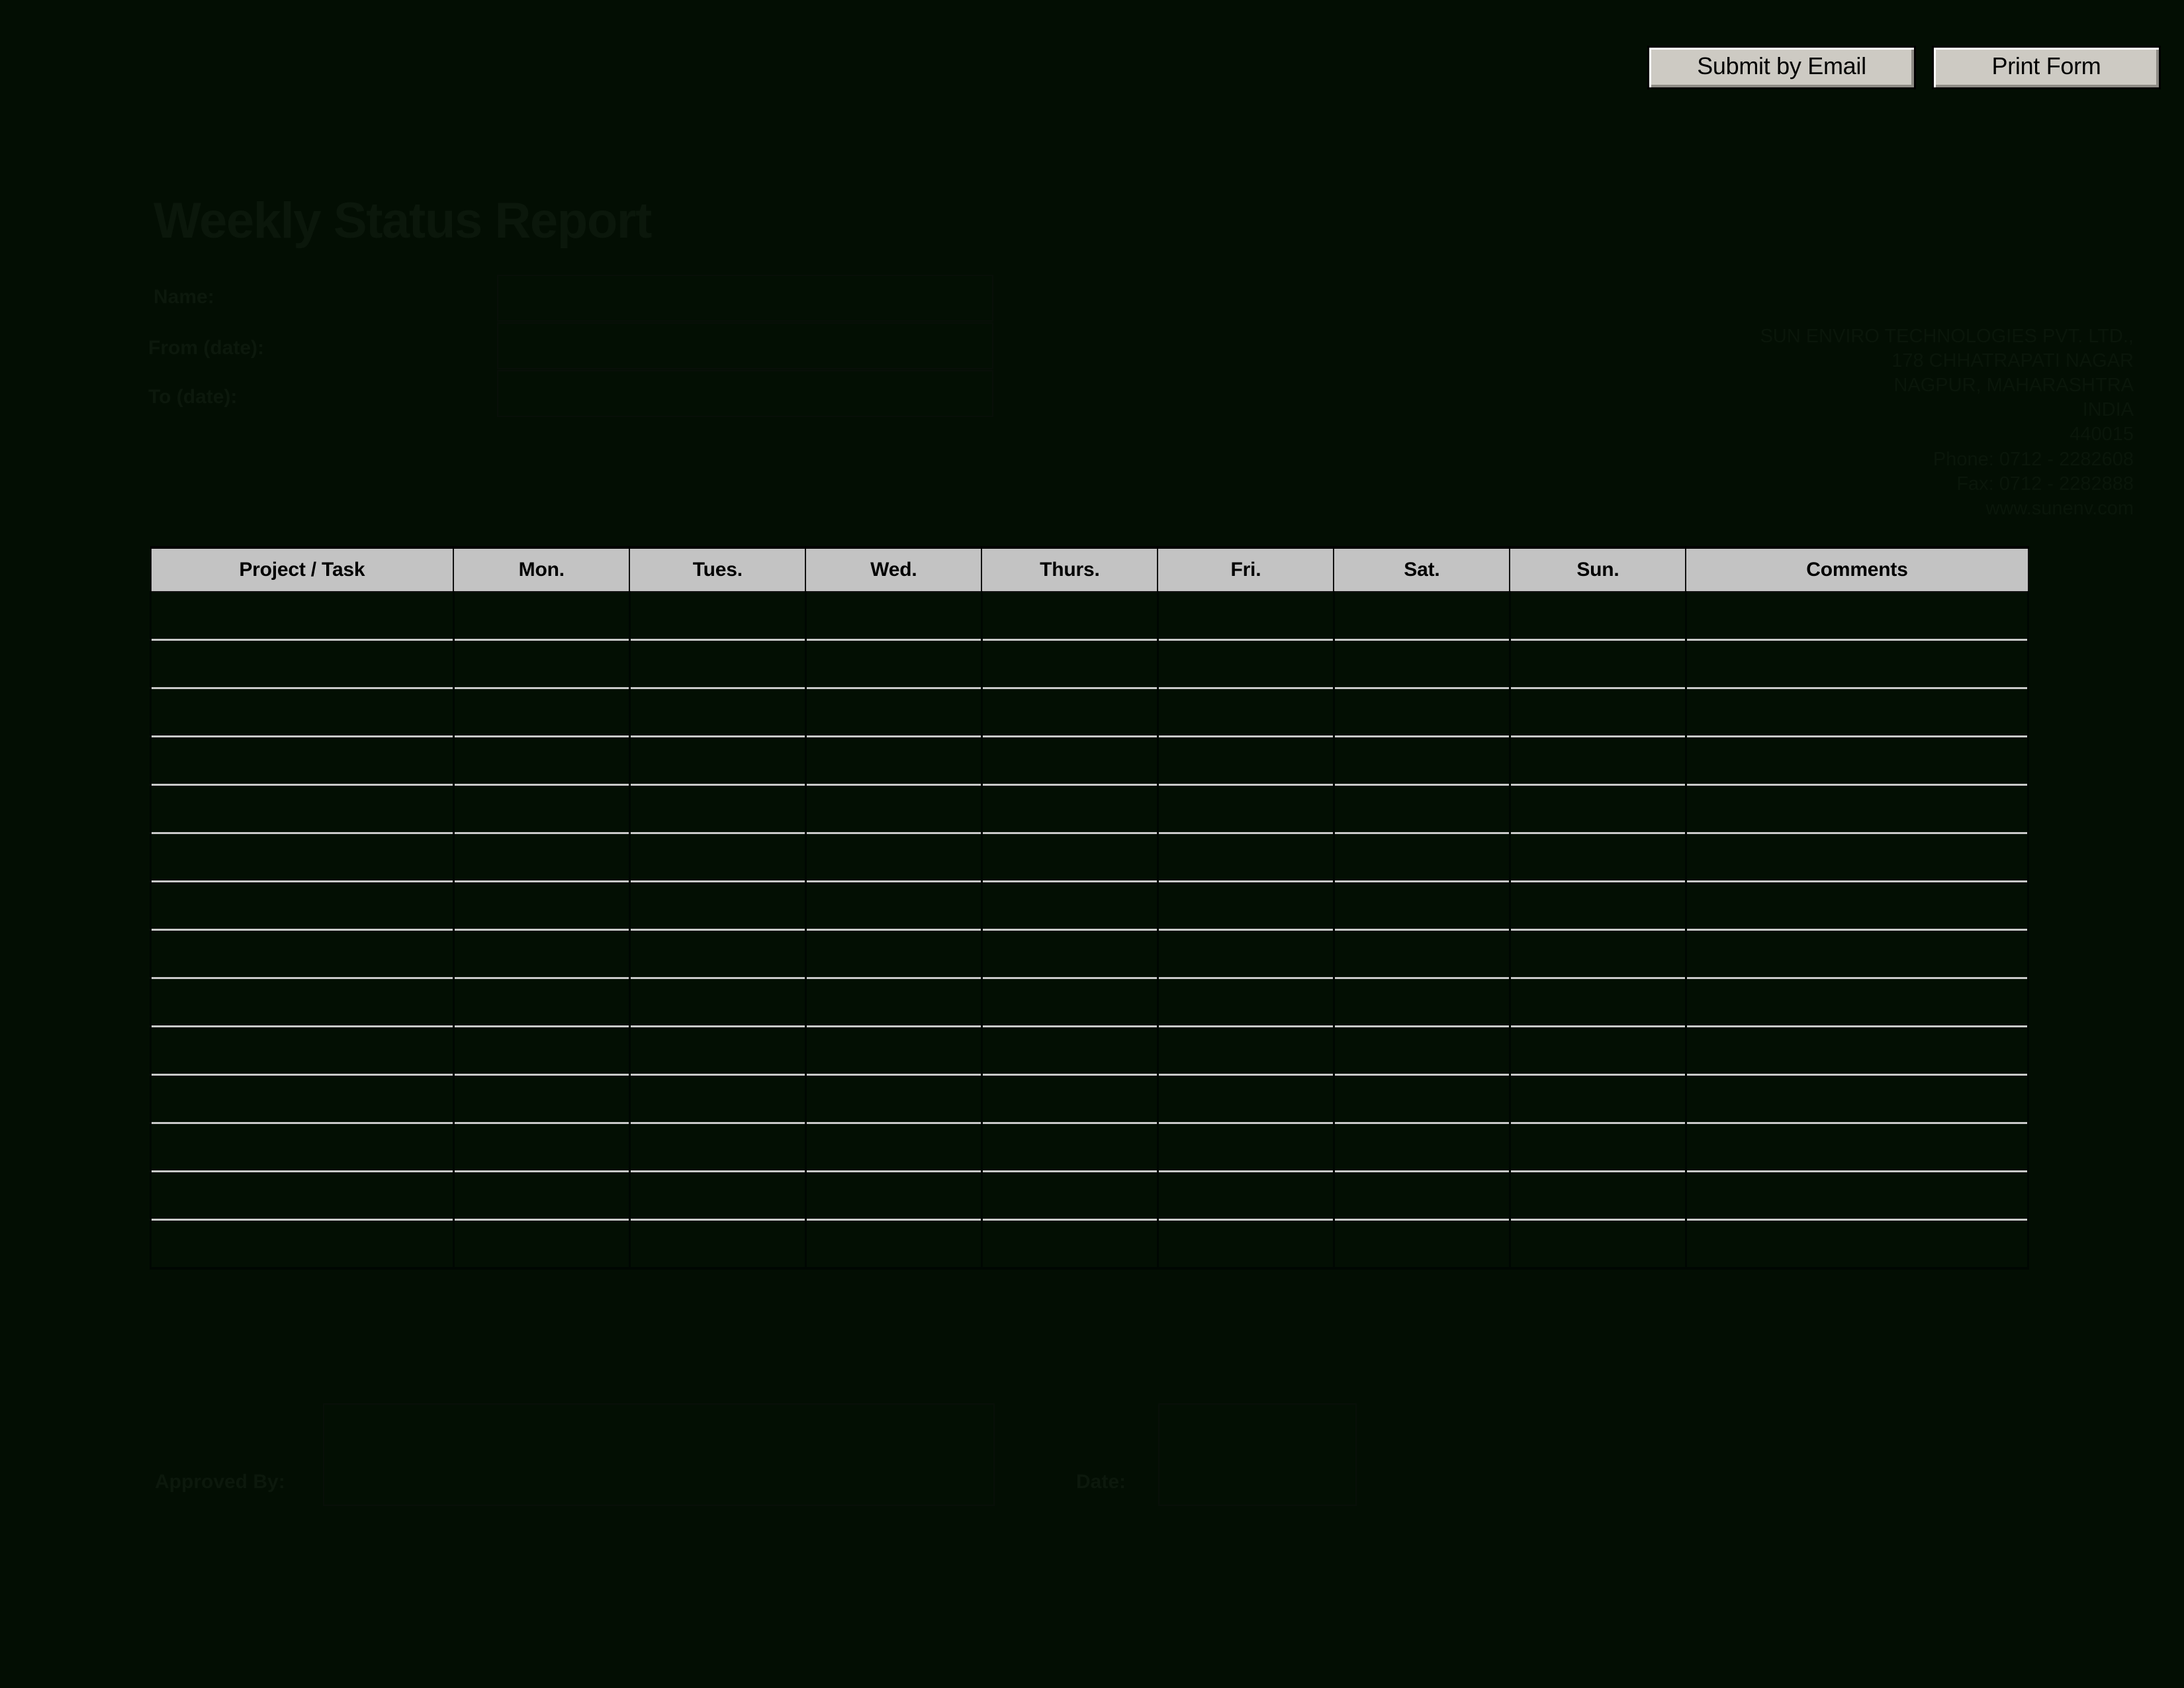 The width and height of the screenshot is (2184, 1688). What do you see at coordinates (1257, 1454) in the screenshot?
I see `approval-date-input` at bounding box center [1257, 1454].